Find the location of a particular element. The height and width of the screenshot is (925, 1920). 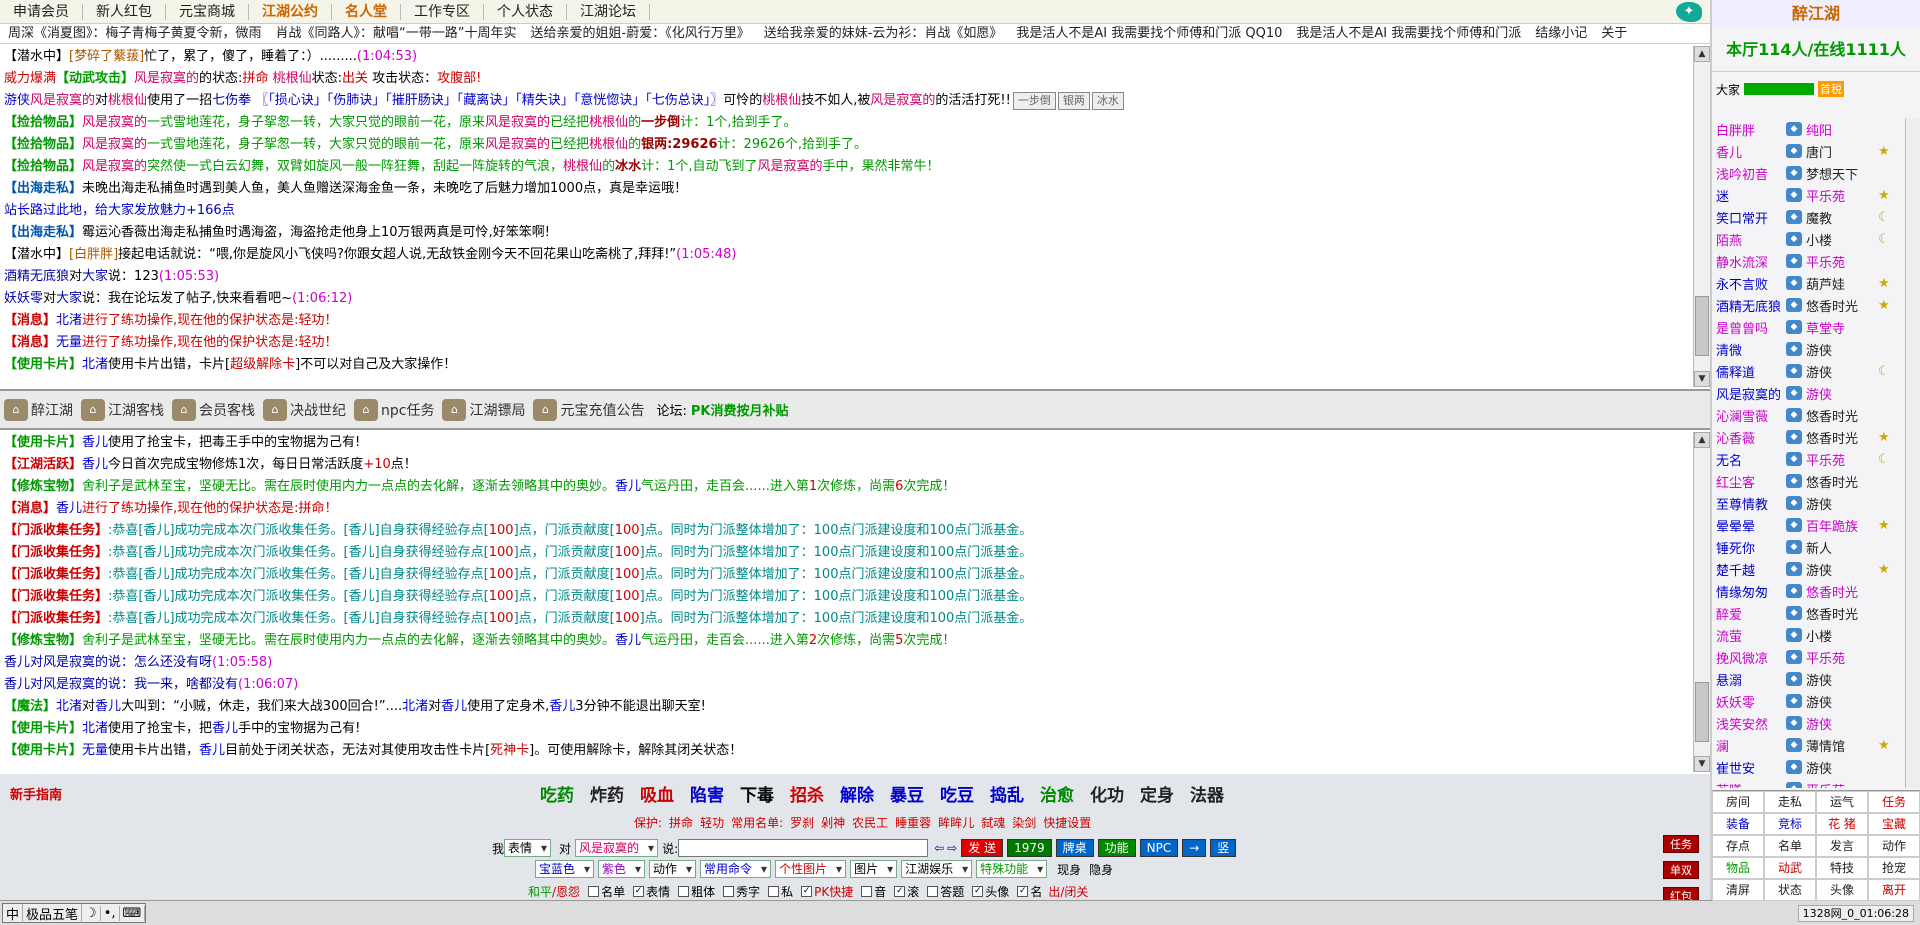

user-row: 无名 ◆ 平乐苑 ☾ is located at coordinates (1808, 459).